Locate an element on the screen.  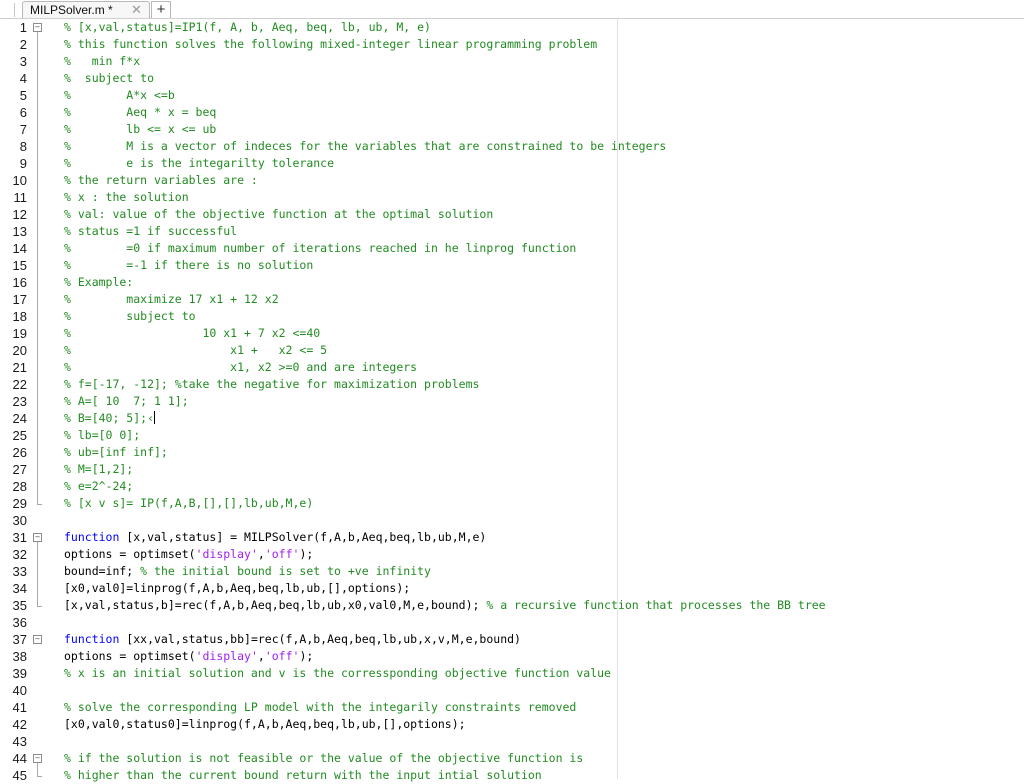
code-text: % status =1 if successful is located at coordinates (150, 231).